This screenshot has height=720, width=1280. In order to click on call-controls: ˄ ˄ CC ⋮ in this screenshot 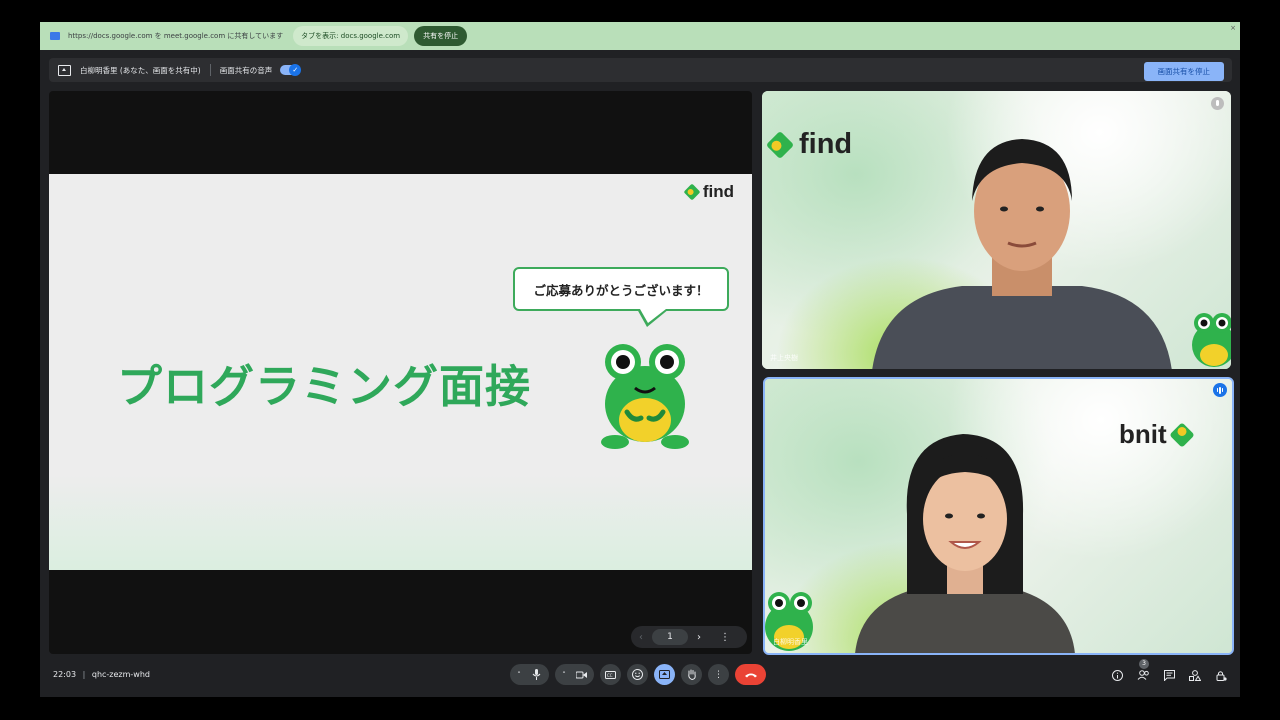, I will do `click(638, 674)`.